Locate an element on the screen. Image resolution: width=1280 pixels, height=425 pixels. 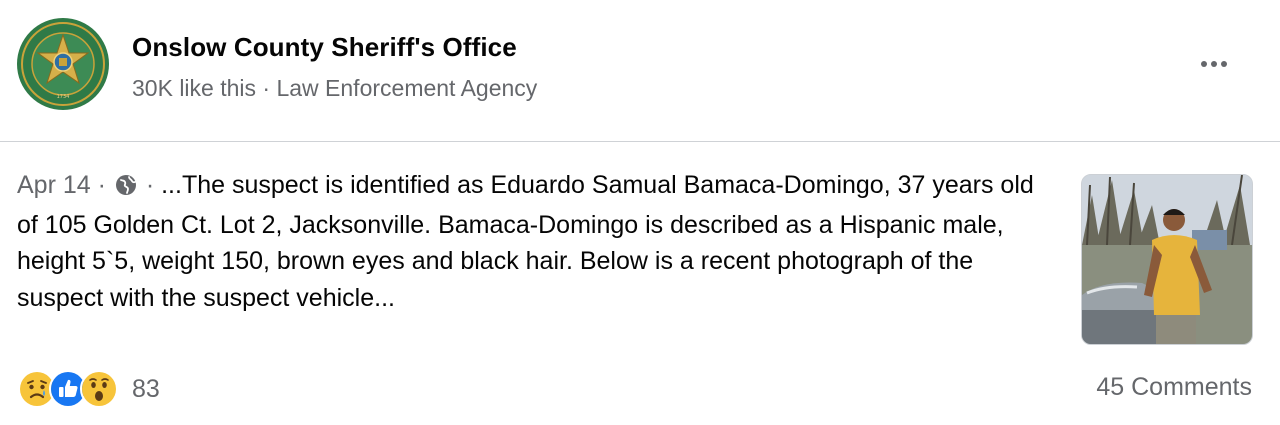
svg-text: 1734 is located at coordinates (63, 97).